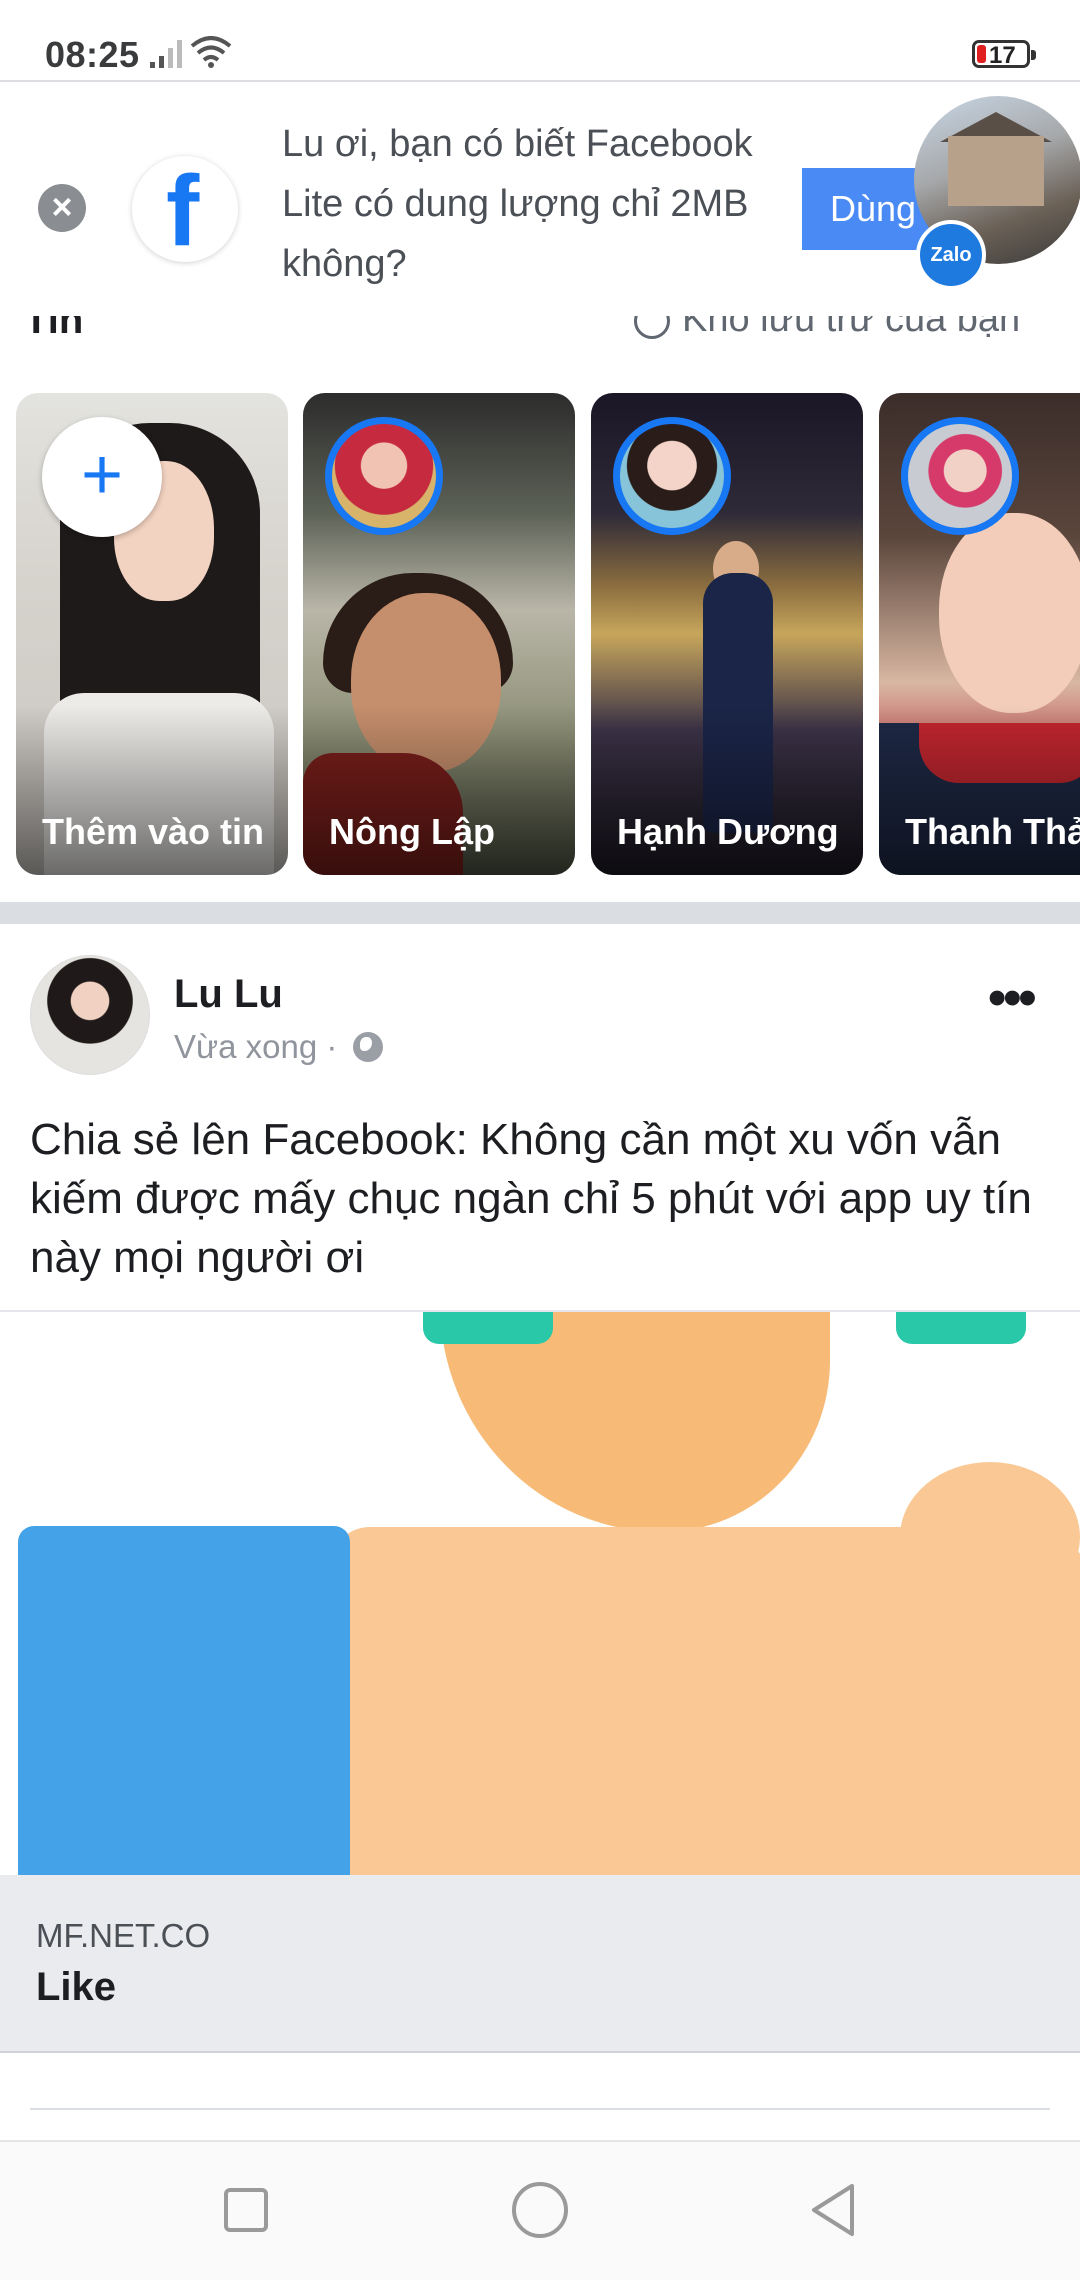  I want to click on post-meta: Vừa xong ·, so click(278, 1047).